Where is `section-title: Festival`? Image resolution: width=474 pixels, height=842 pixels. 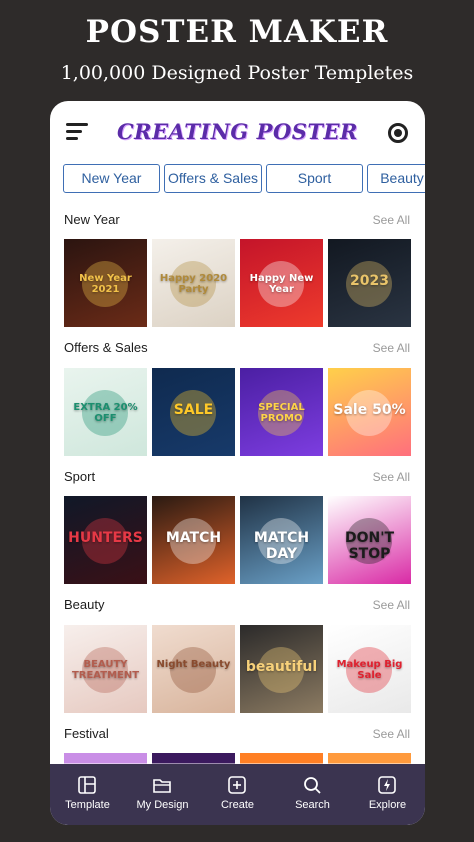 section-title: Festival is located at coordinates (86, 733).